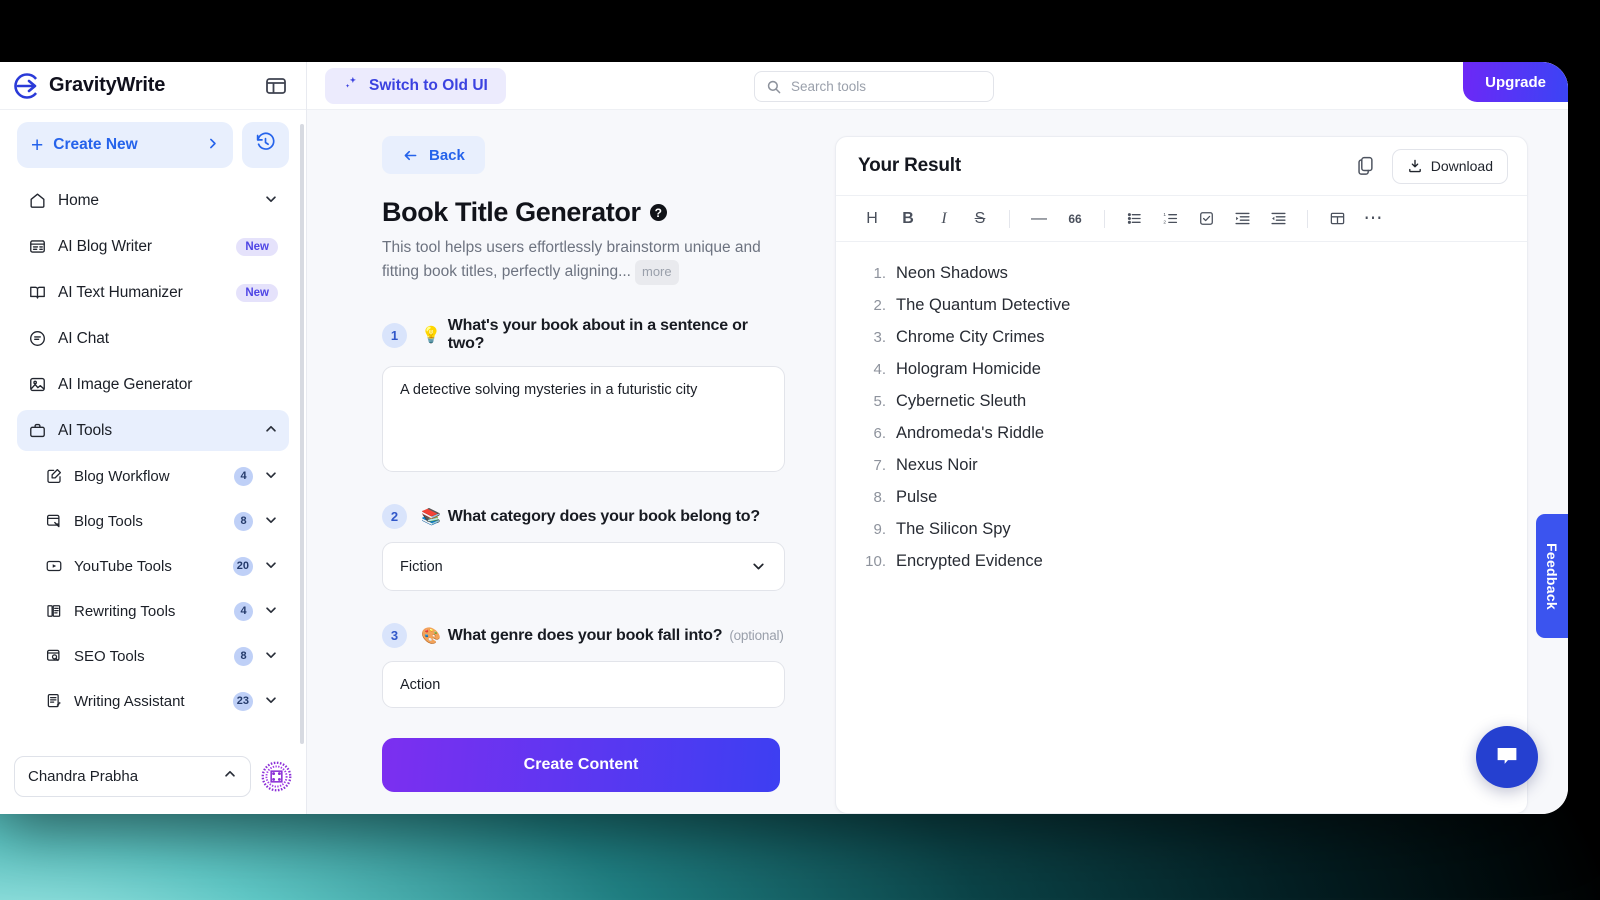 Image resolution: width=1600 pixels, height=900 pixels. I want to click on book-summary-textarea, so click(583, 419).